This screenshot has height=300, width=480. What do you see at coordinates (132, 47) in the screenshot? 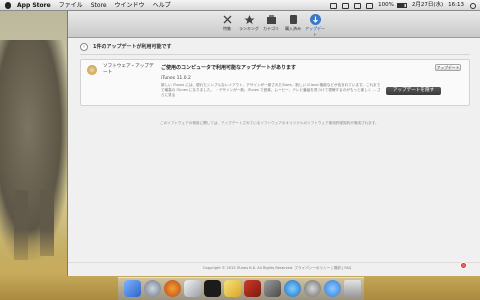
I see `updates-available-title: 1件のアップデートが利用可能です` at bounding box center [132, 47].